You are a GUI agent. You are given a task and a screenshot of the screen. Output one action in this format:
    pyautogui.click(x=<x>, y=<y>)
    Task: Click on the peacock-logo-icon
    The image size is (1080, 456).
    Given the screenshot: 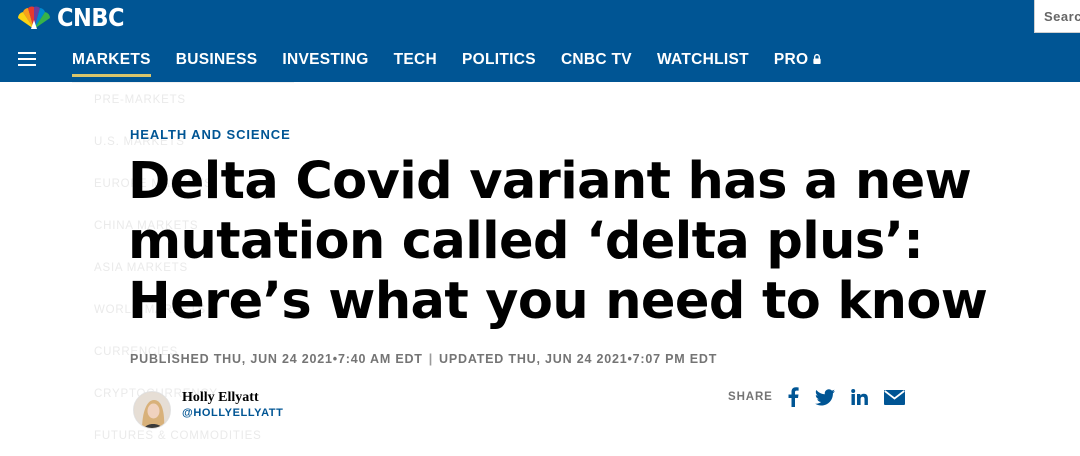 What is the action you would take?
    pyautogui.click(x=34, y=17)
    